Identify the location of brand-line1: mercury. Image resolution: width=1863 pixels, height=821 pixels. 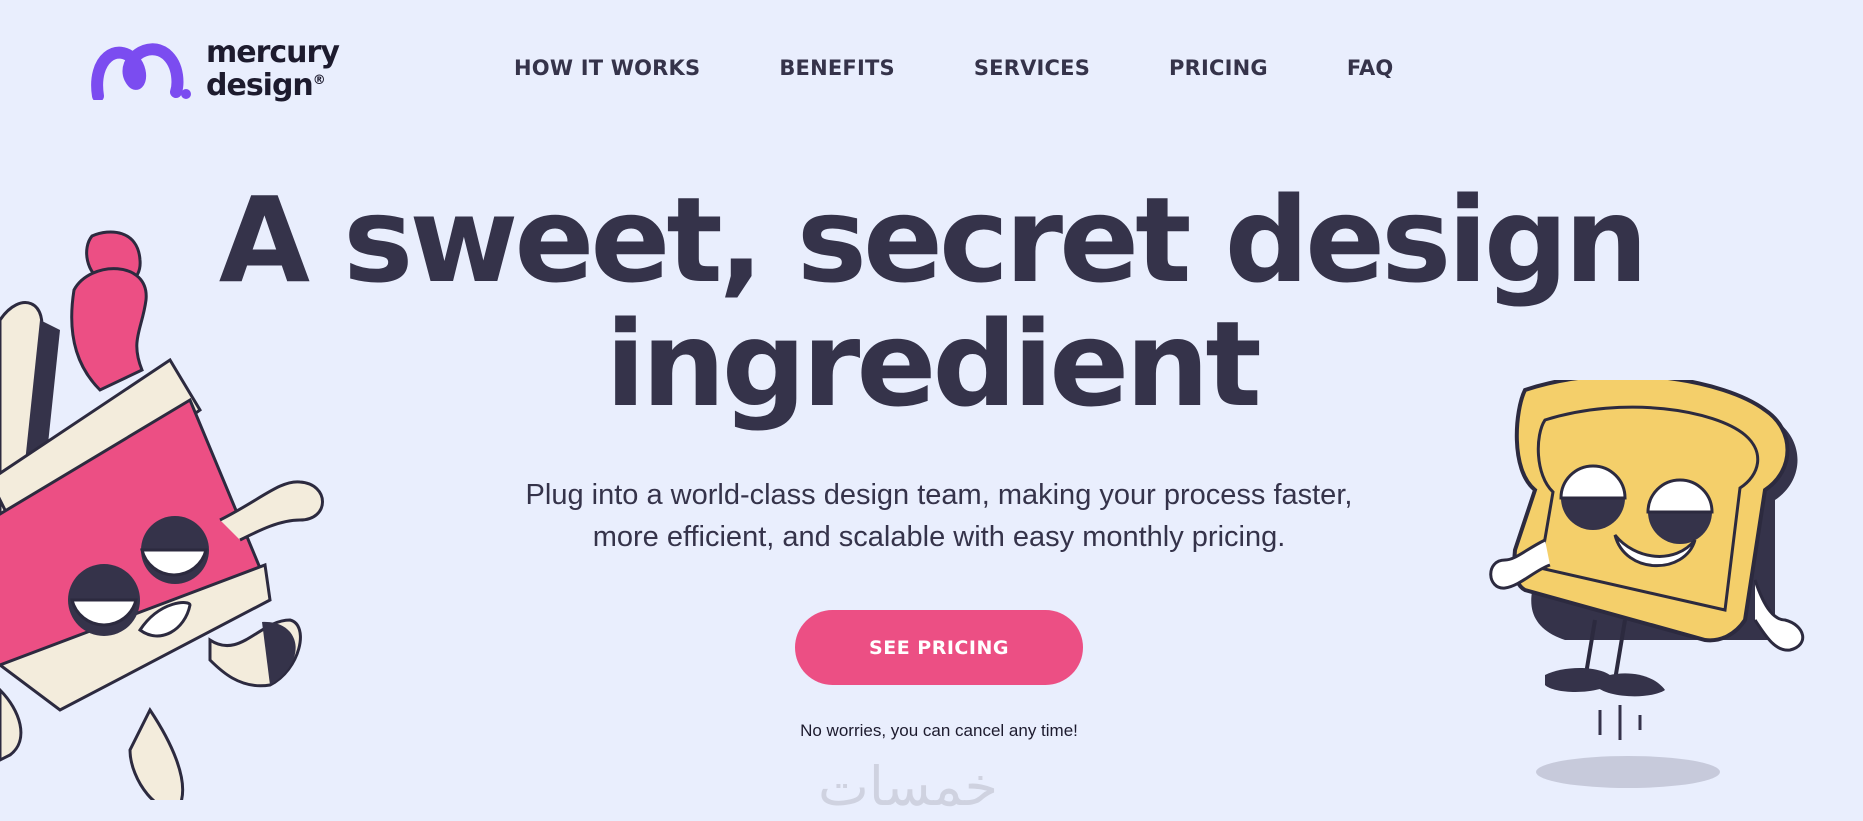
(273, 52).